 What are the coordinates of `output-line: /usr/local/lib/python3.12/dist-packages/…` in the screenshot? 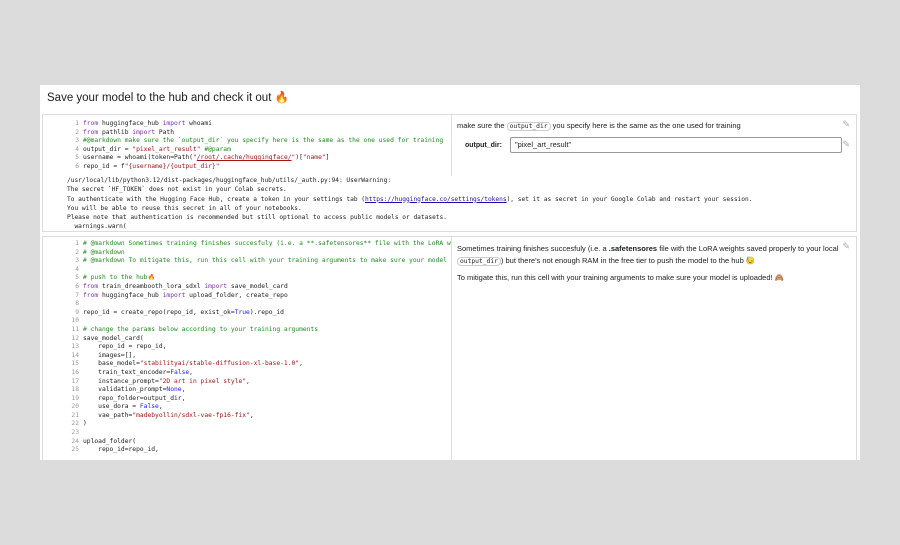 It's located at (229, 180).